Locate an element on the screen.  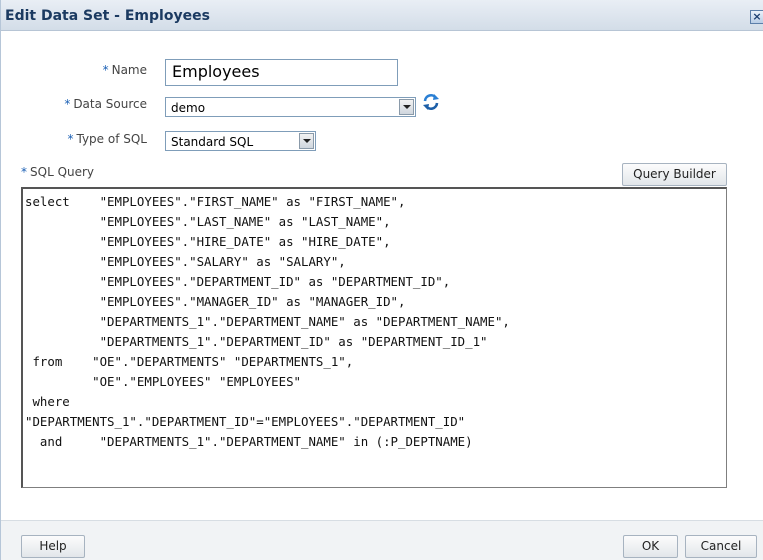
sql-query-label: * SQL Query is located at coordinates (57, 172).